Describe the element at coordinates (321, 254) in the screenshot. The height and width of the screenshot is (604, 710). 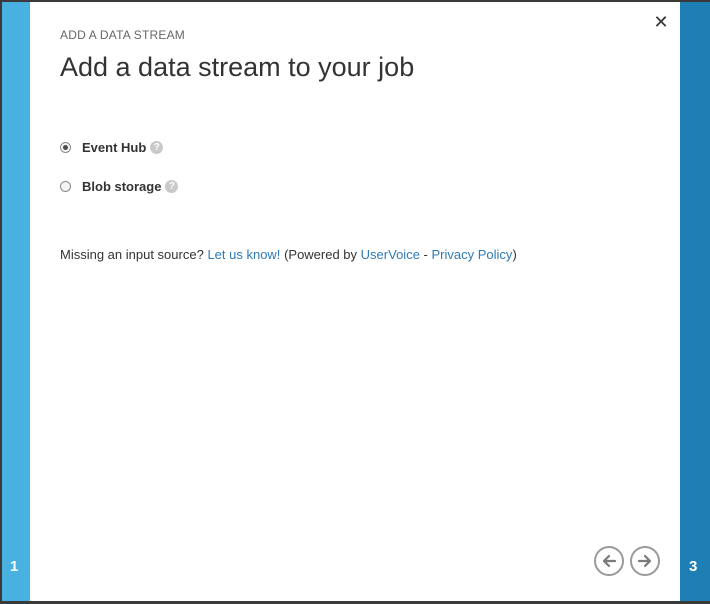
I see `powered-by-text: (Powered by` at that location.